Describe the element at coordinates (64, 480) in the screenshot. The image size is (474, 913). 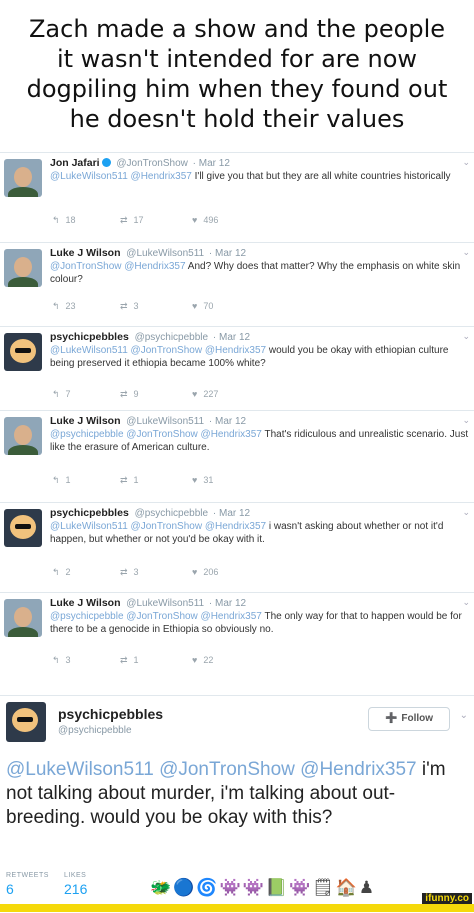
I see `reply-button: ↰ 1` at that location.